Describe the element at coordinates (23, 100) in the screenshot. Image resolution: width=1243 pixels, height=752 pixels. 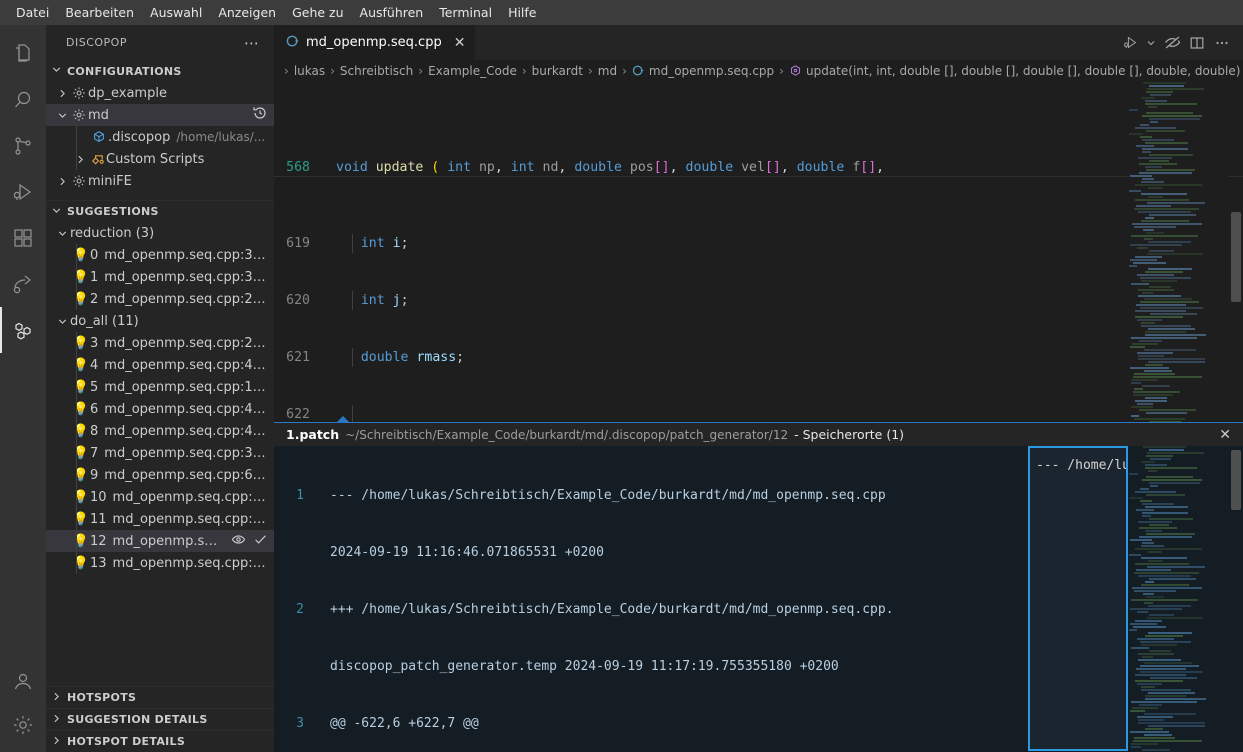
I see `search-icon` at that location.